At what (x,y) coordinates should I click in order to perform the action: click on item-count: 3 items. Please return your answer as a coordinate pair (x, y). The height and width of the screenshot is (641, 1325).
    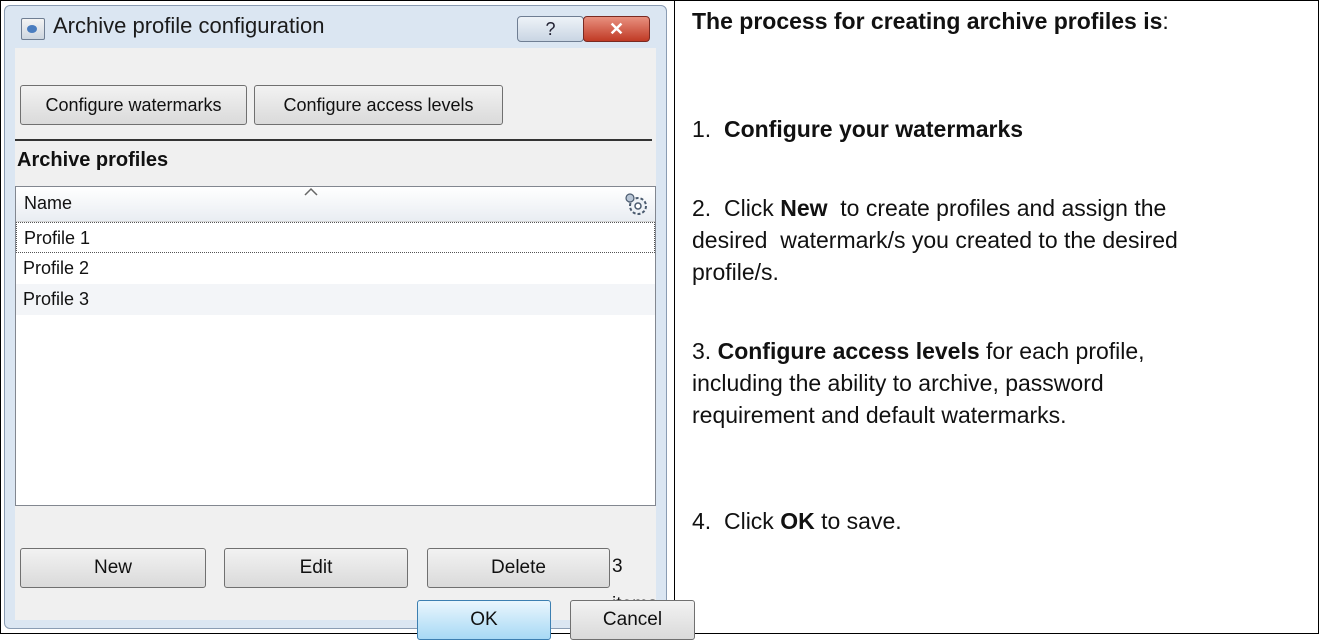
    Looking at the image, I should click on (634, 585).